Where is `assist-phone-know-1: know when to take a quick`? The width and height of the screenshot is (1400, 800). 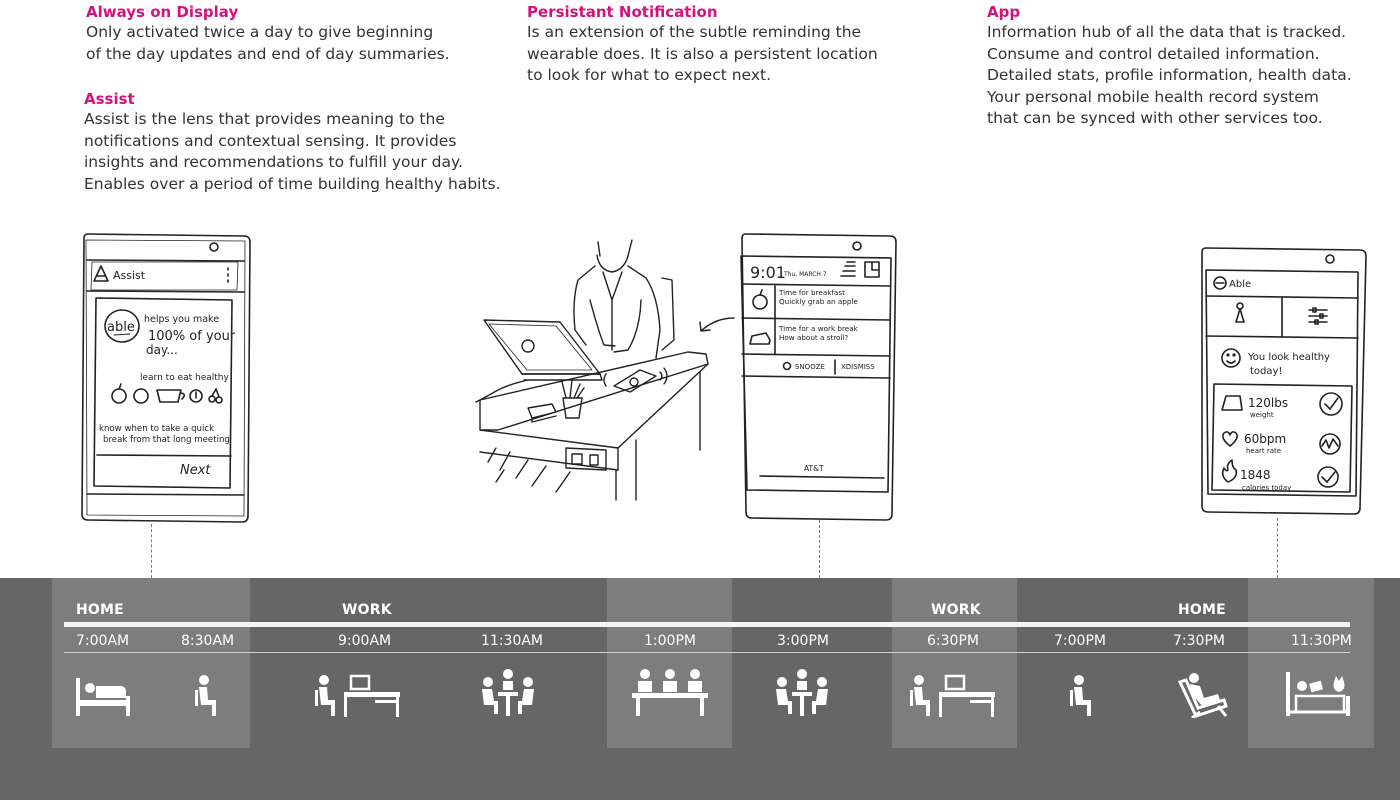 assist-phone-know-1: know when to take a quick is located at coordinates (156, 429).